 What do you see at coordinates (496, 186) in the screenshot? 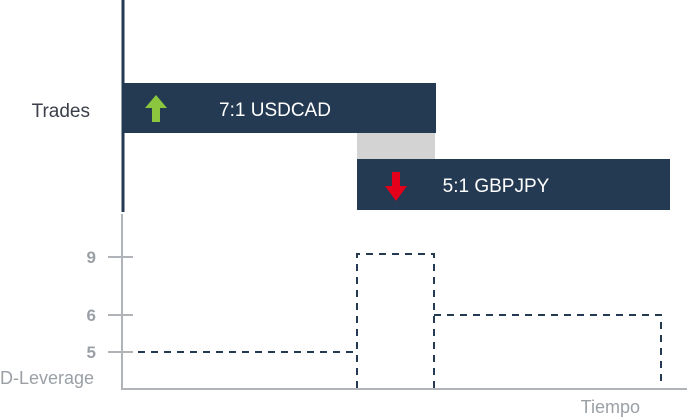
I see `trade-label-gbpjpy: 5:1 GBPJPY` at bounding box center [496, 186].